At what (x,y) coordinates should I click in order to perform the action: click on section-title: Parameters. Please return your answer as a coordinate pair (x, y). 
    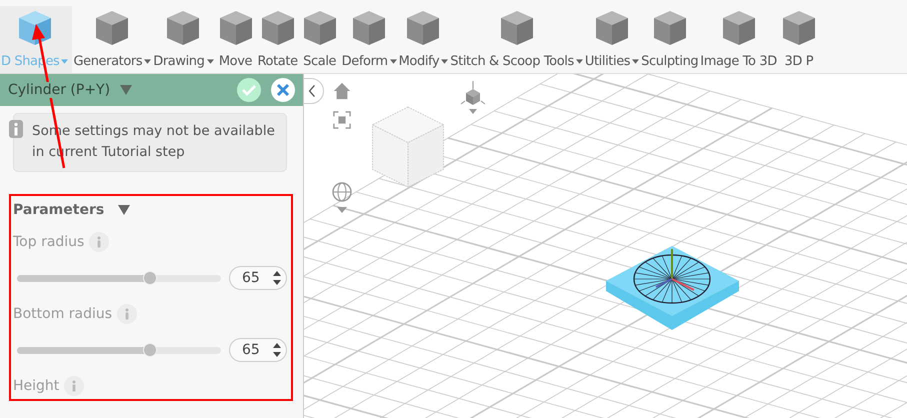
    Looking at the image, I should click on (58, 210).